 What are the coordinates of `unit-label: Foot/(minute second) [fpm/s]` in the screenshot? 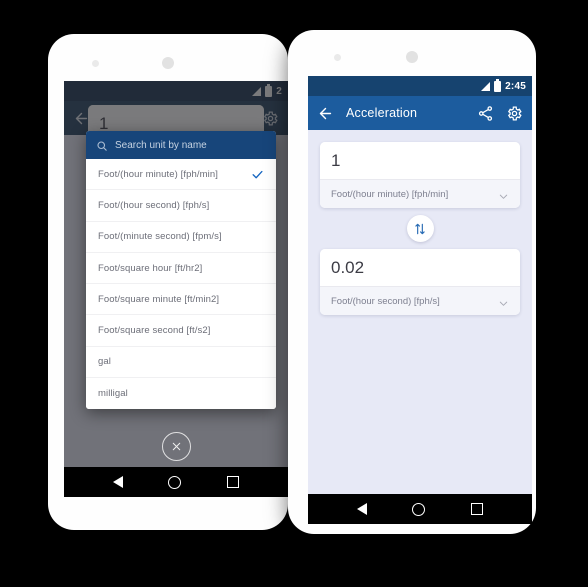 It's located at (160, 237).